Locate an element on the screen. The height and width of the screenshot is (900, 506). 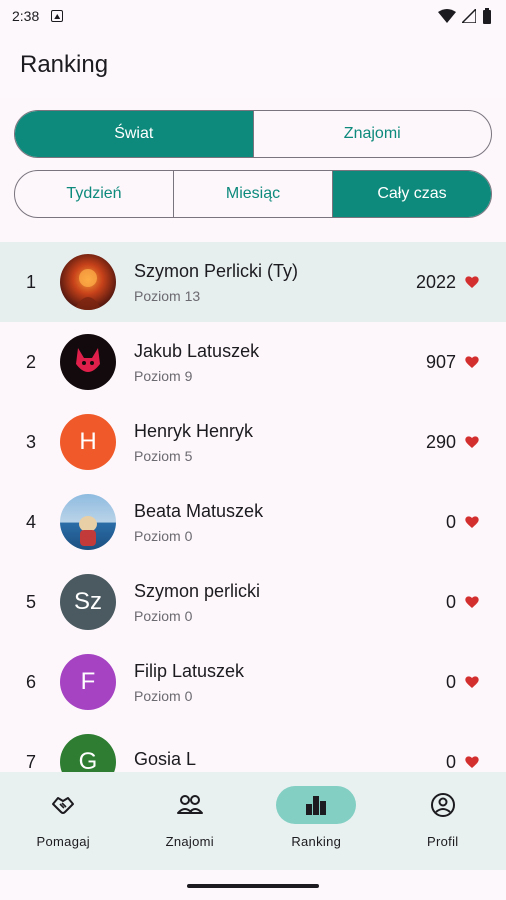
app-bar: Ranking is located at coordinates (253, 65).